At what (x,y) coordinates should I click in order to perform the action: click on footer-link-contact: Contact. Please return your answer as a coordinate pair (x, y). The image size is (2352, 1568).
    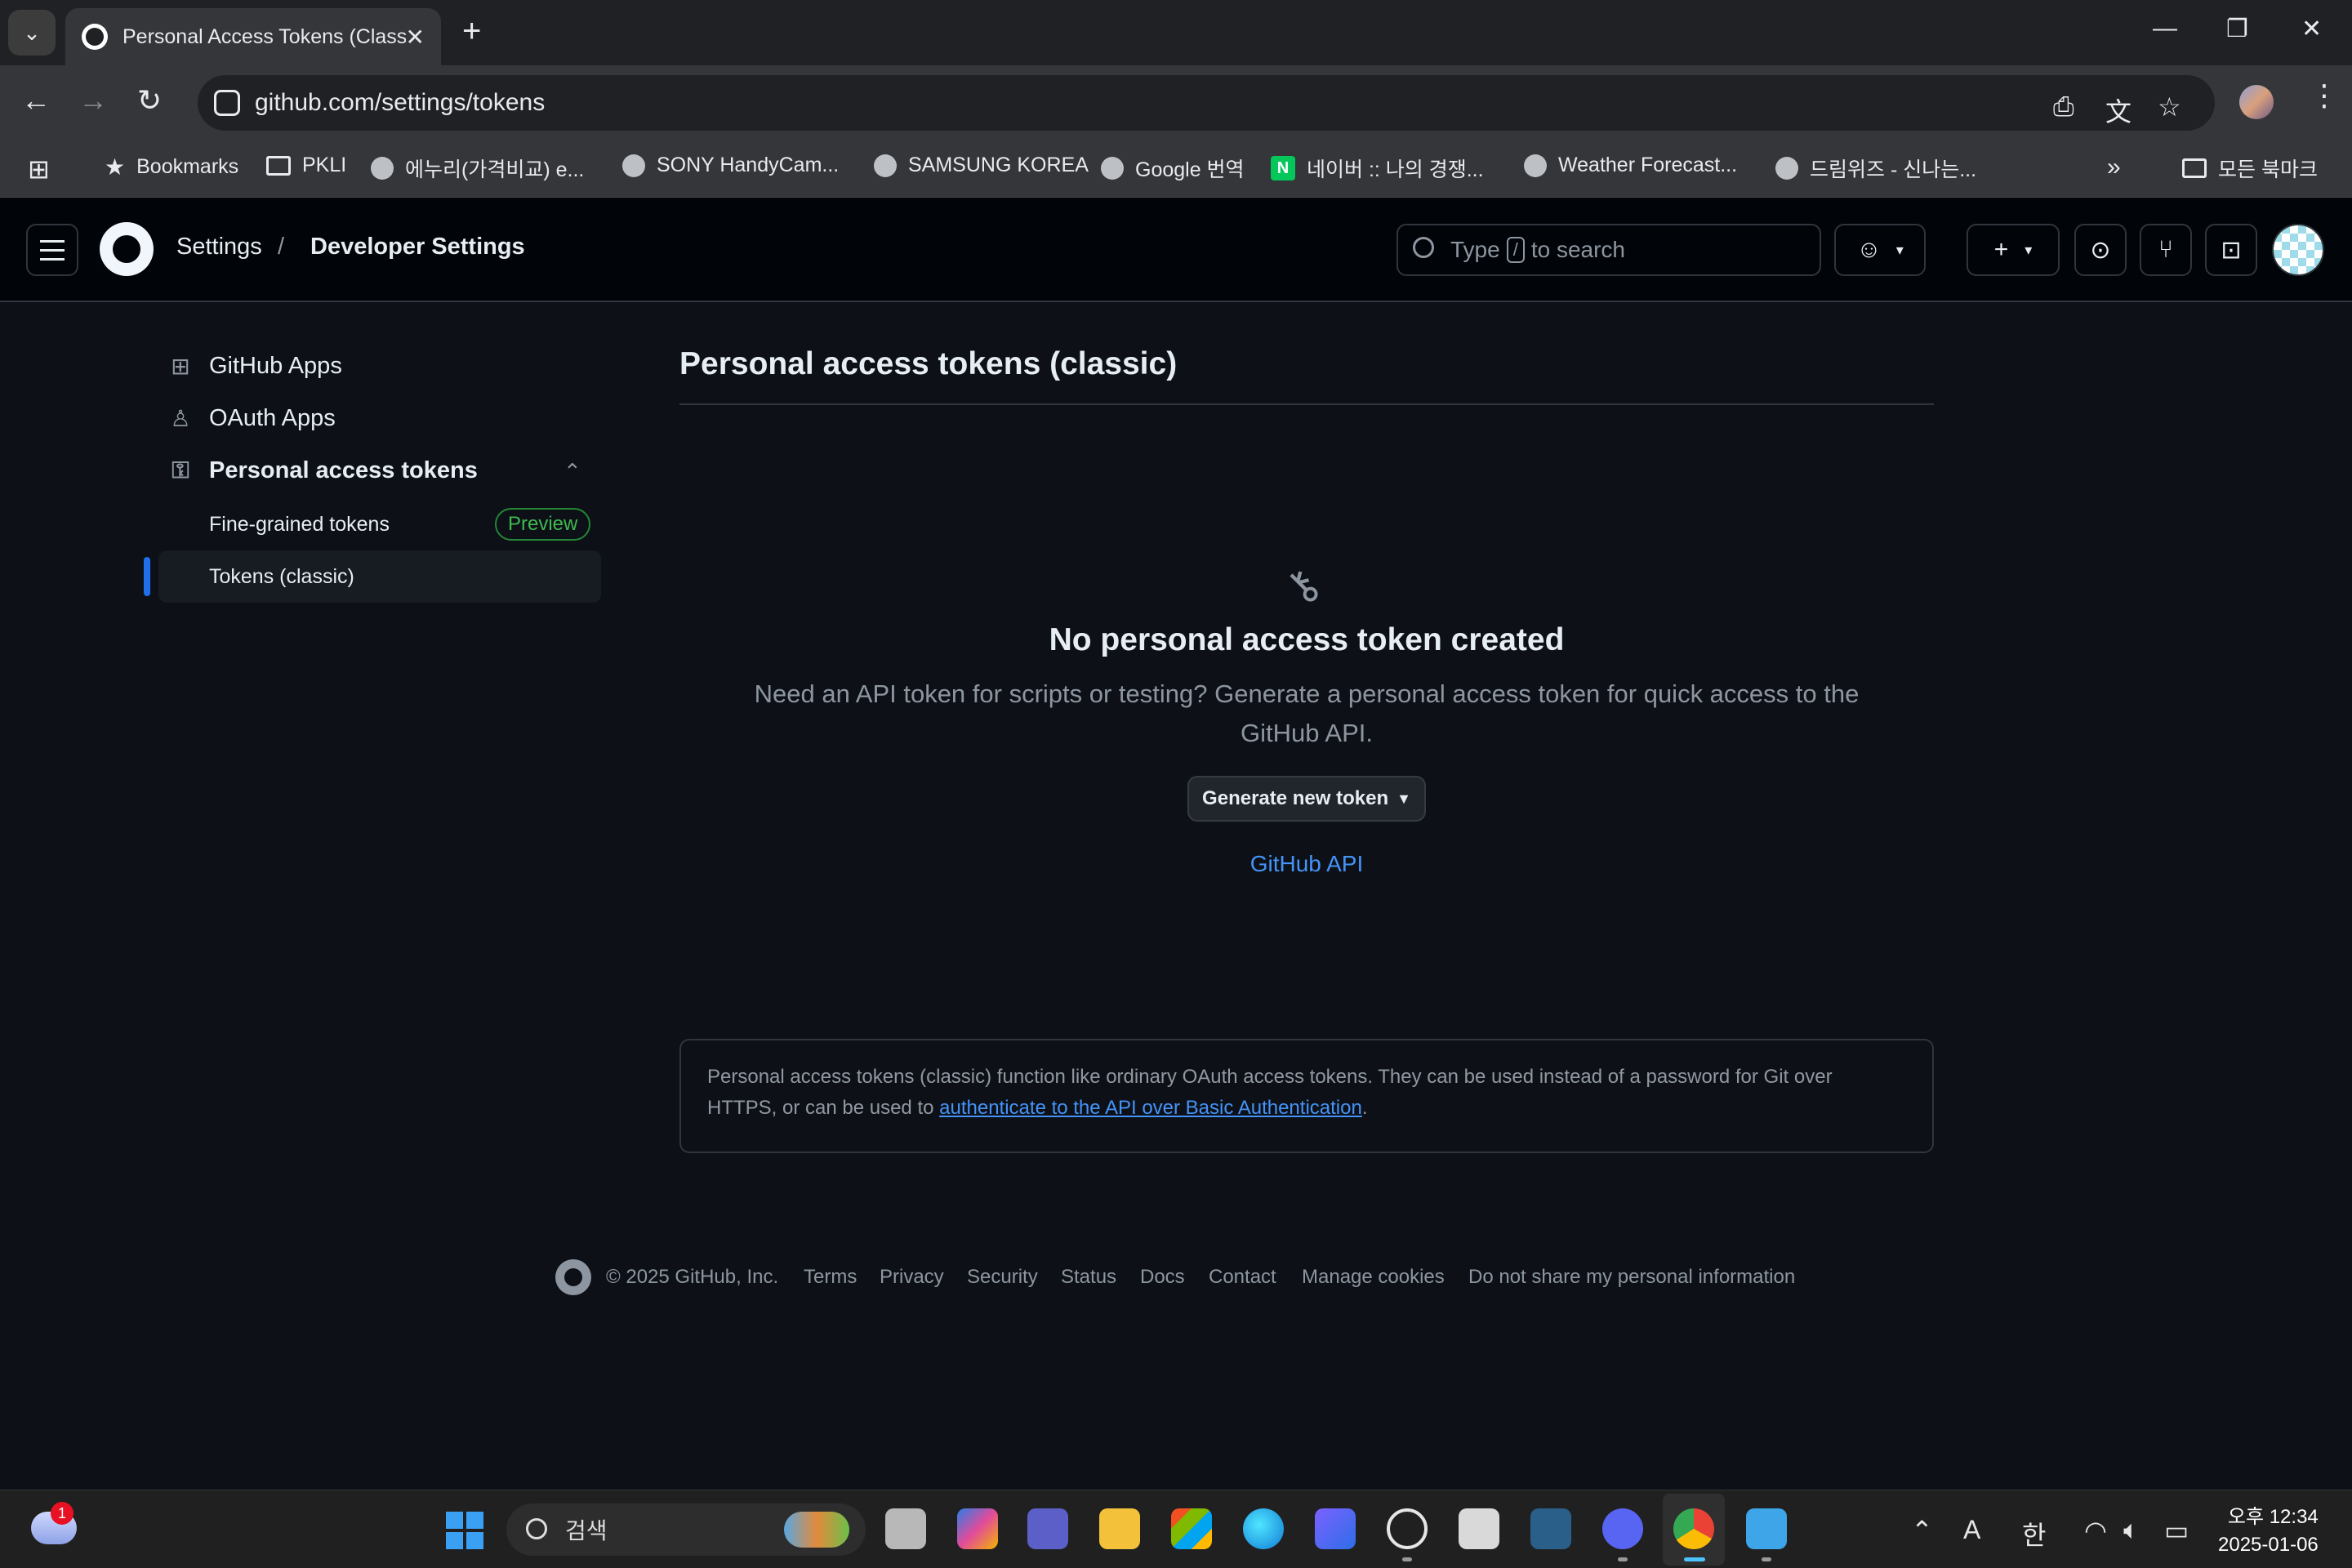
    Looking at the image, I should click on (1242, 1277).